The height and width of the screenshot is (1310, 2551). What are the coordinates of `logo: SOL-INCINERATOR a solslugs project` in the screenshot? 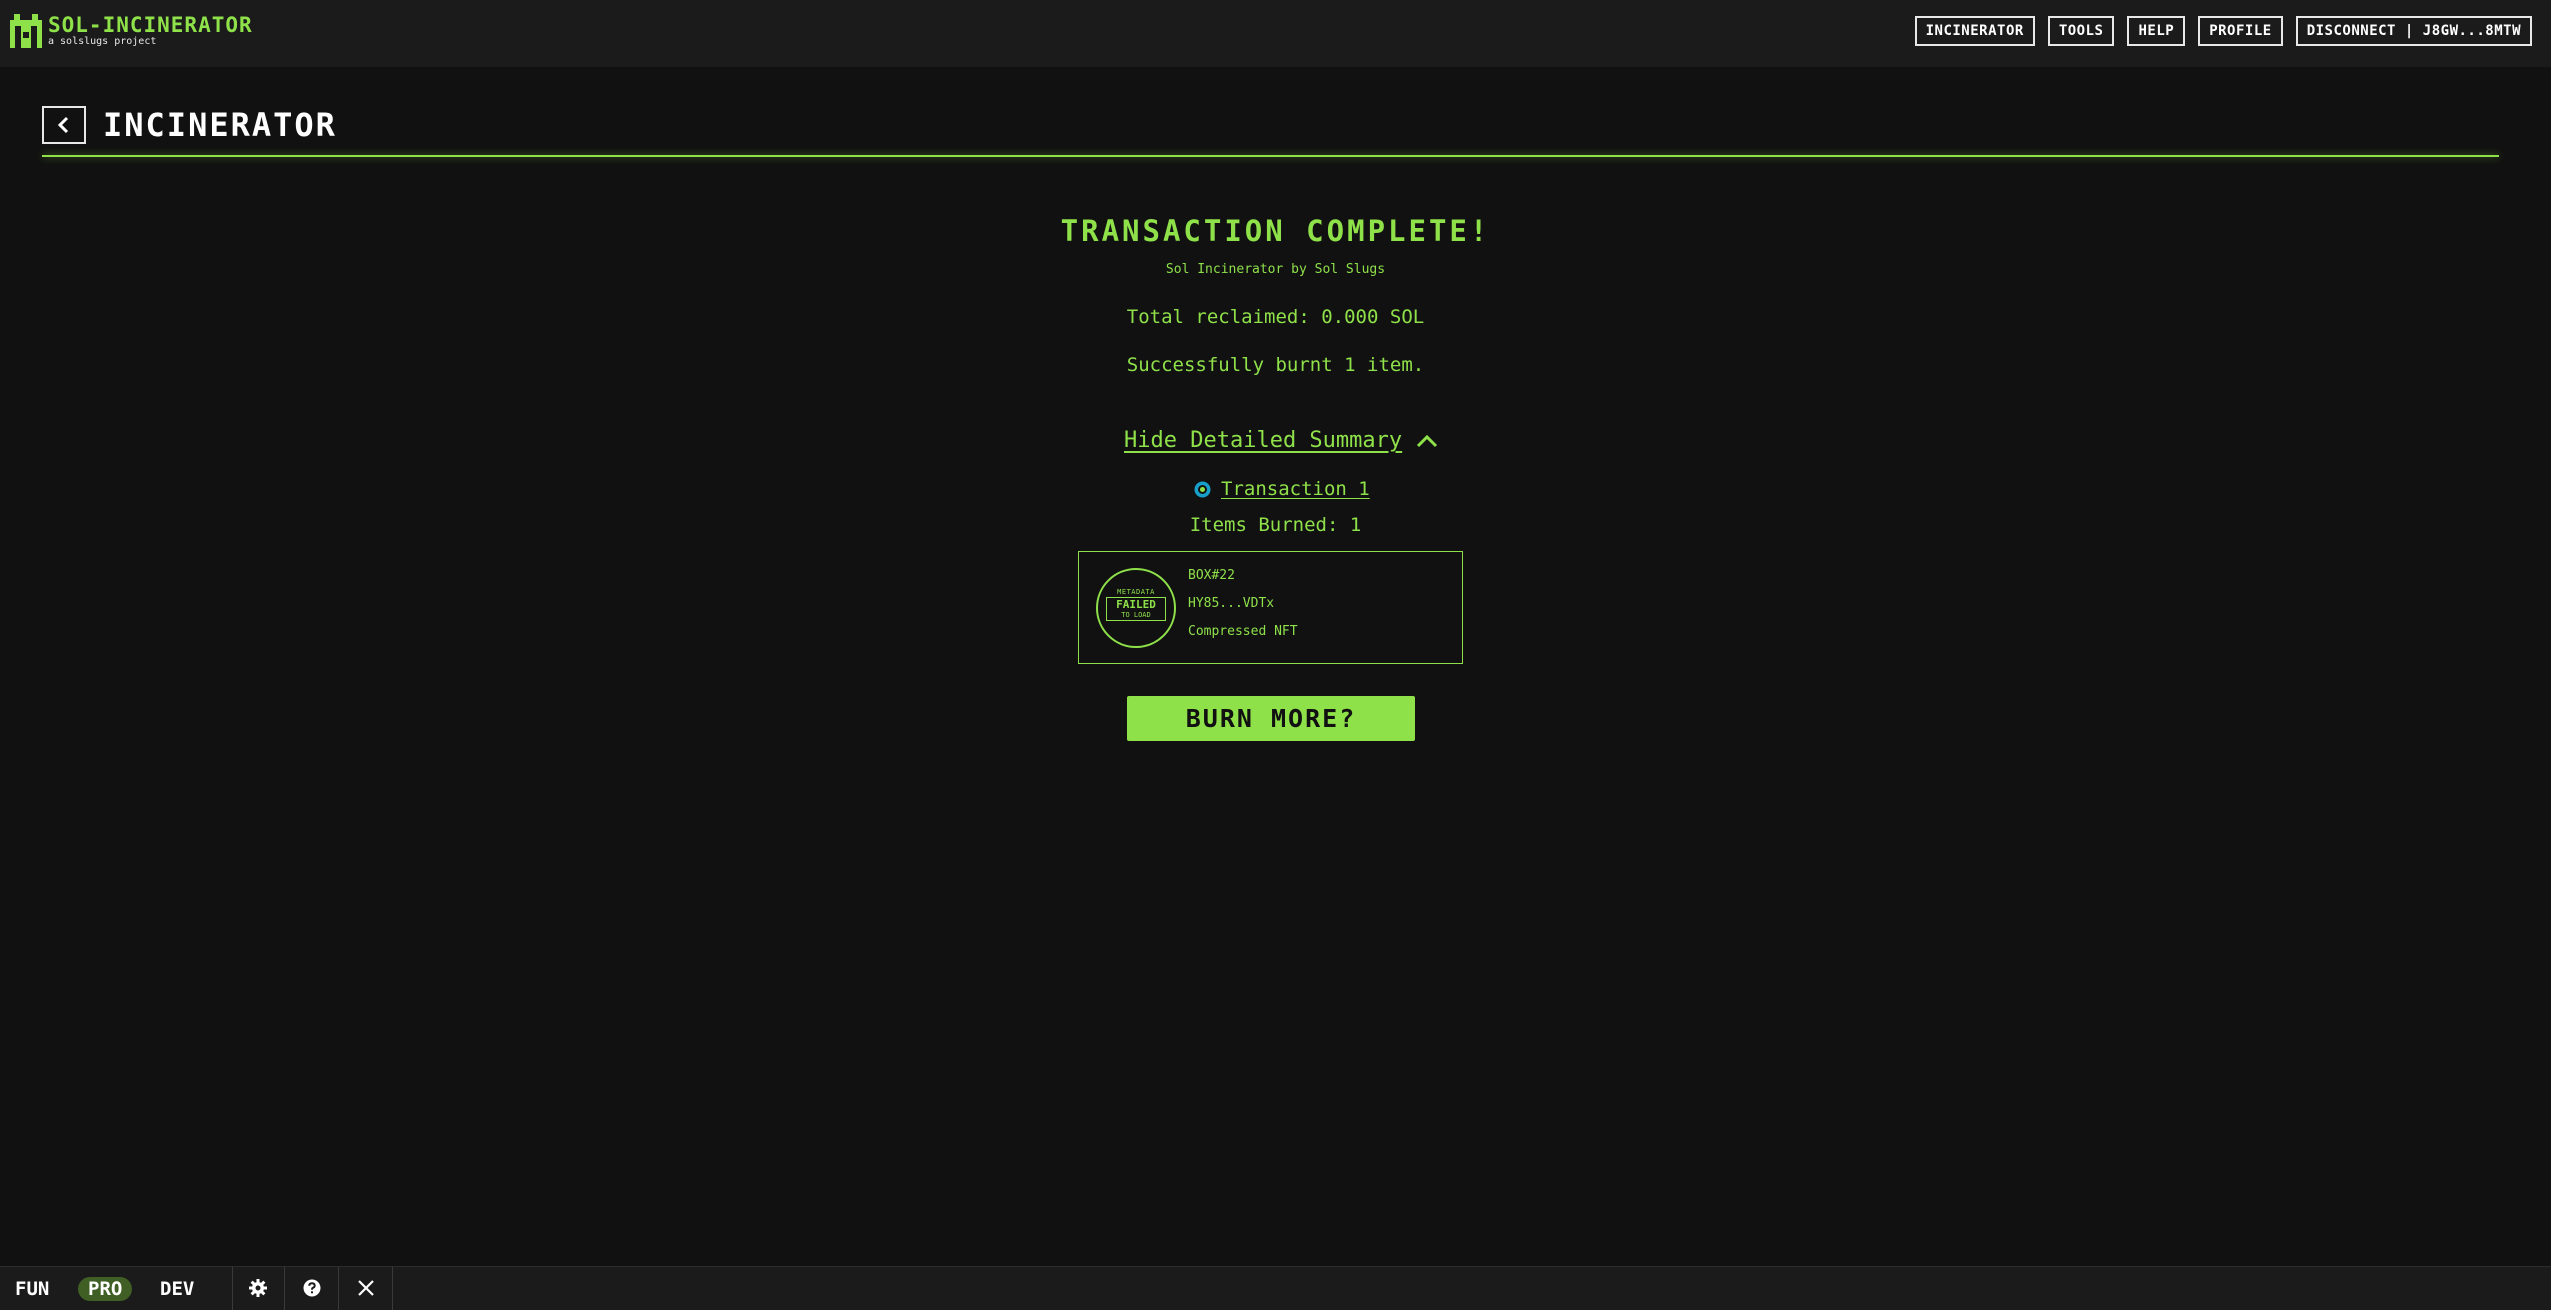 It's located at (131, 31).